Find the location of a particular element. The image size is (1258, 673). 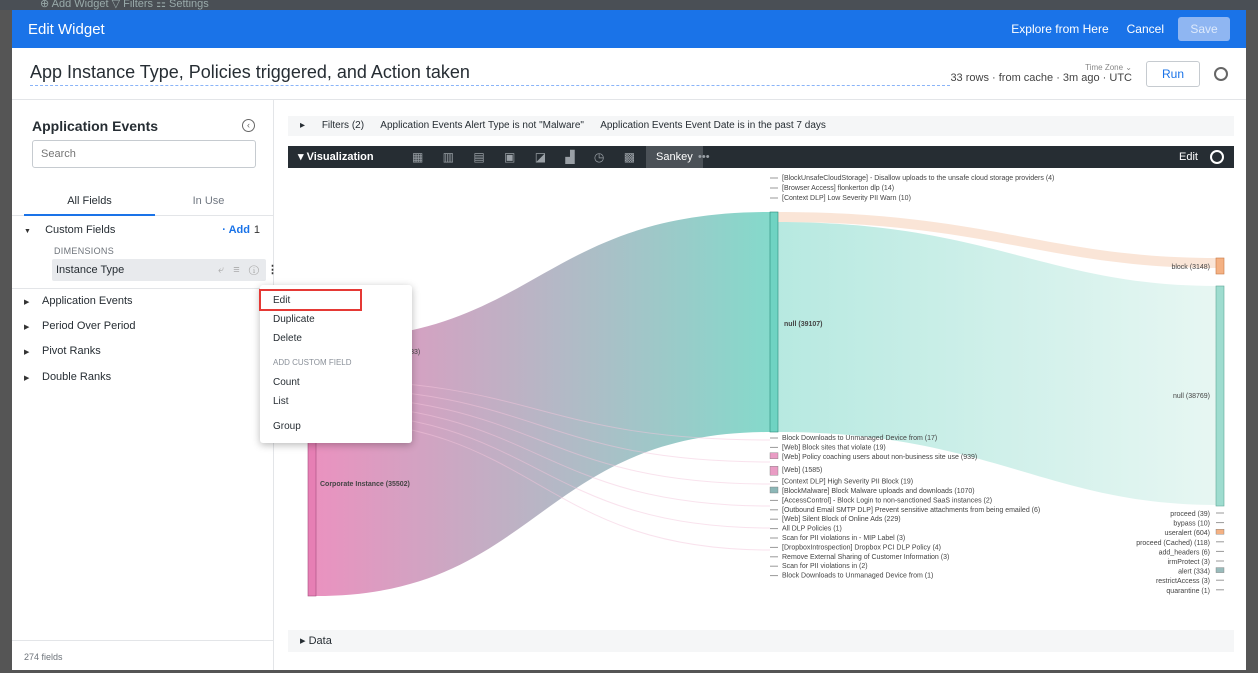

add-custom-field-link: · Add is located at coordinates (236, 230).